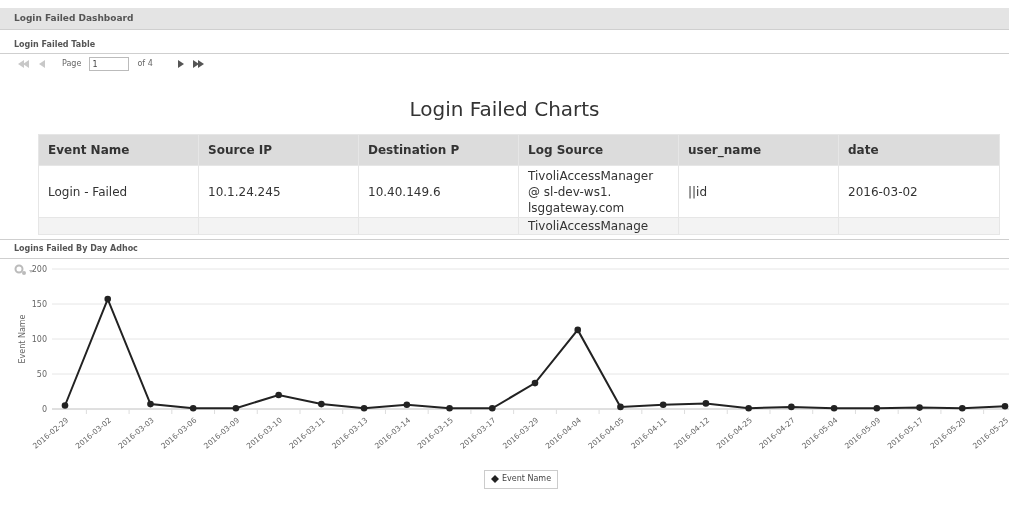  Describe the element at coordinates (44, 409) in the screenshot. I see `y-tick-label: 0` at that location.